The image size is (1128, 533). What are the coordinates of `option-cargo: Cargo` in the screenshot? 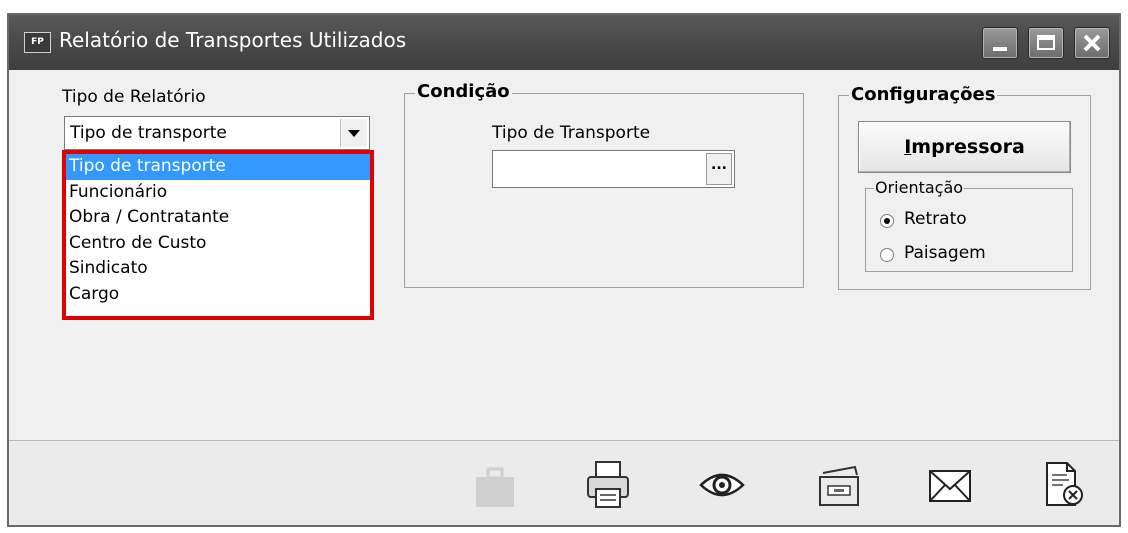 It's located at (218, 295).